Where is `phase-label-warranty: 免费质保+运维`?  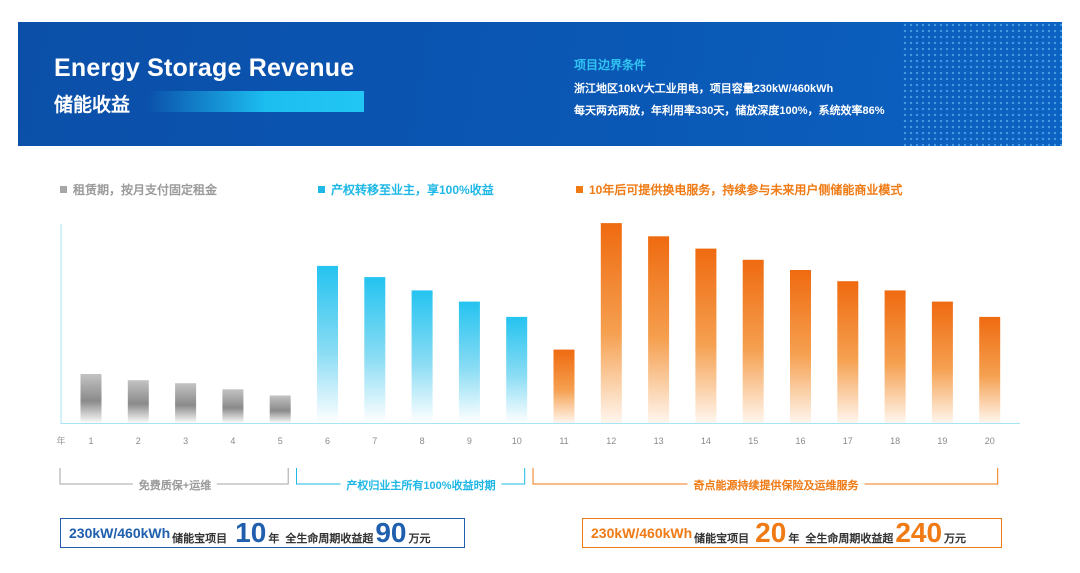
phase-label-warranty: 免费质保+运维 is located at coordinates (175, 485).